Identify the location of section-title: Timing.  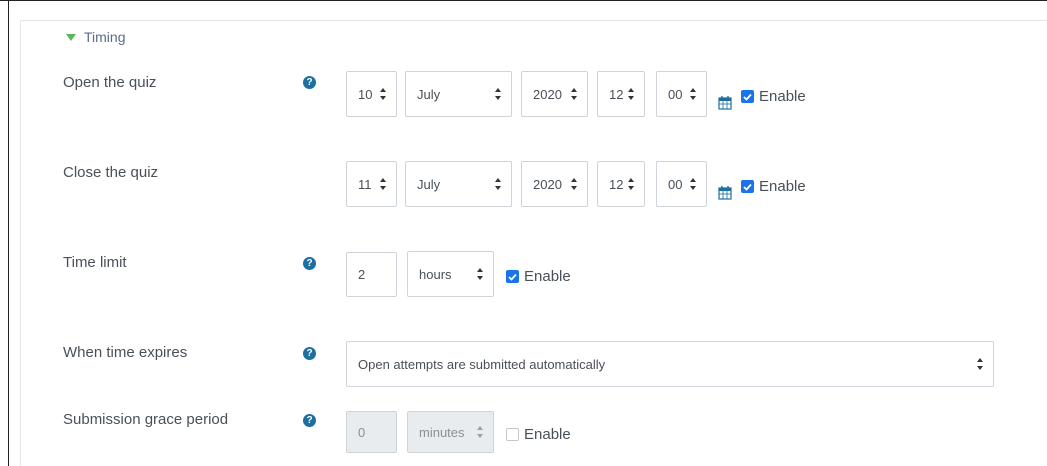
(105, 37).